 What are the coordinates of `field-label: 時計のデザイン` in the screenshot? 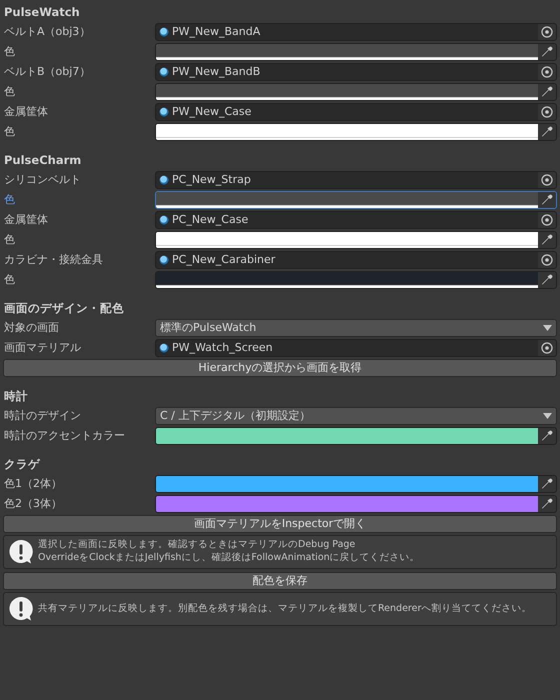 It's located at (42, 416).